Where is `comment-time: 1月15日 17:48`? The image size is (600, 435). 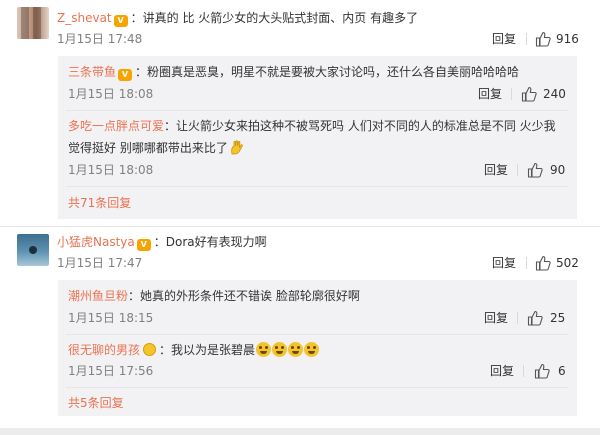 comment-time: 1月15日 17:48 is located at coordinates (100, 39).